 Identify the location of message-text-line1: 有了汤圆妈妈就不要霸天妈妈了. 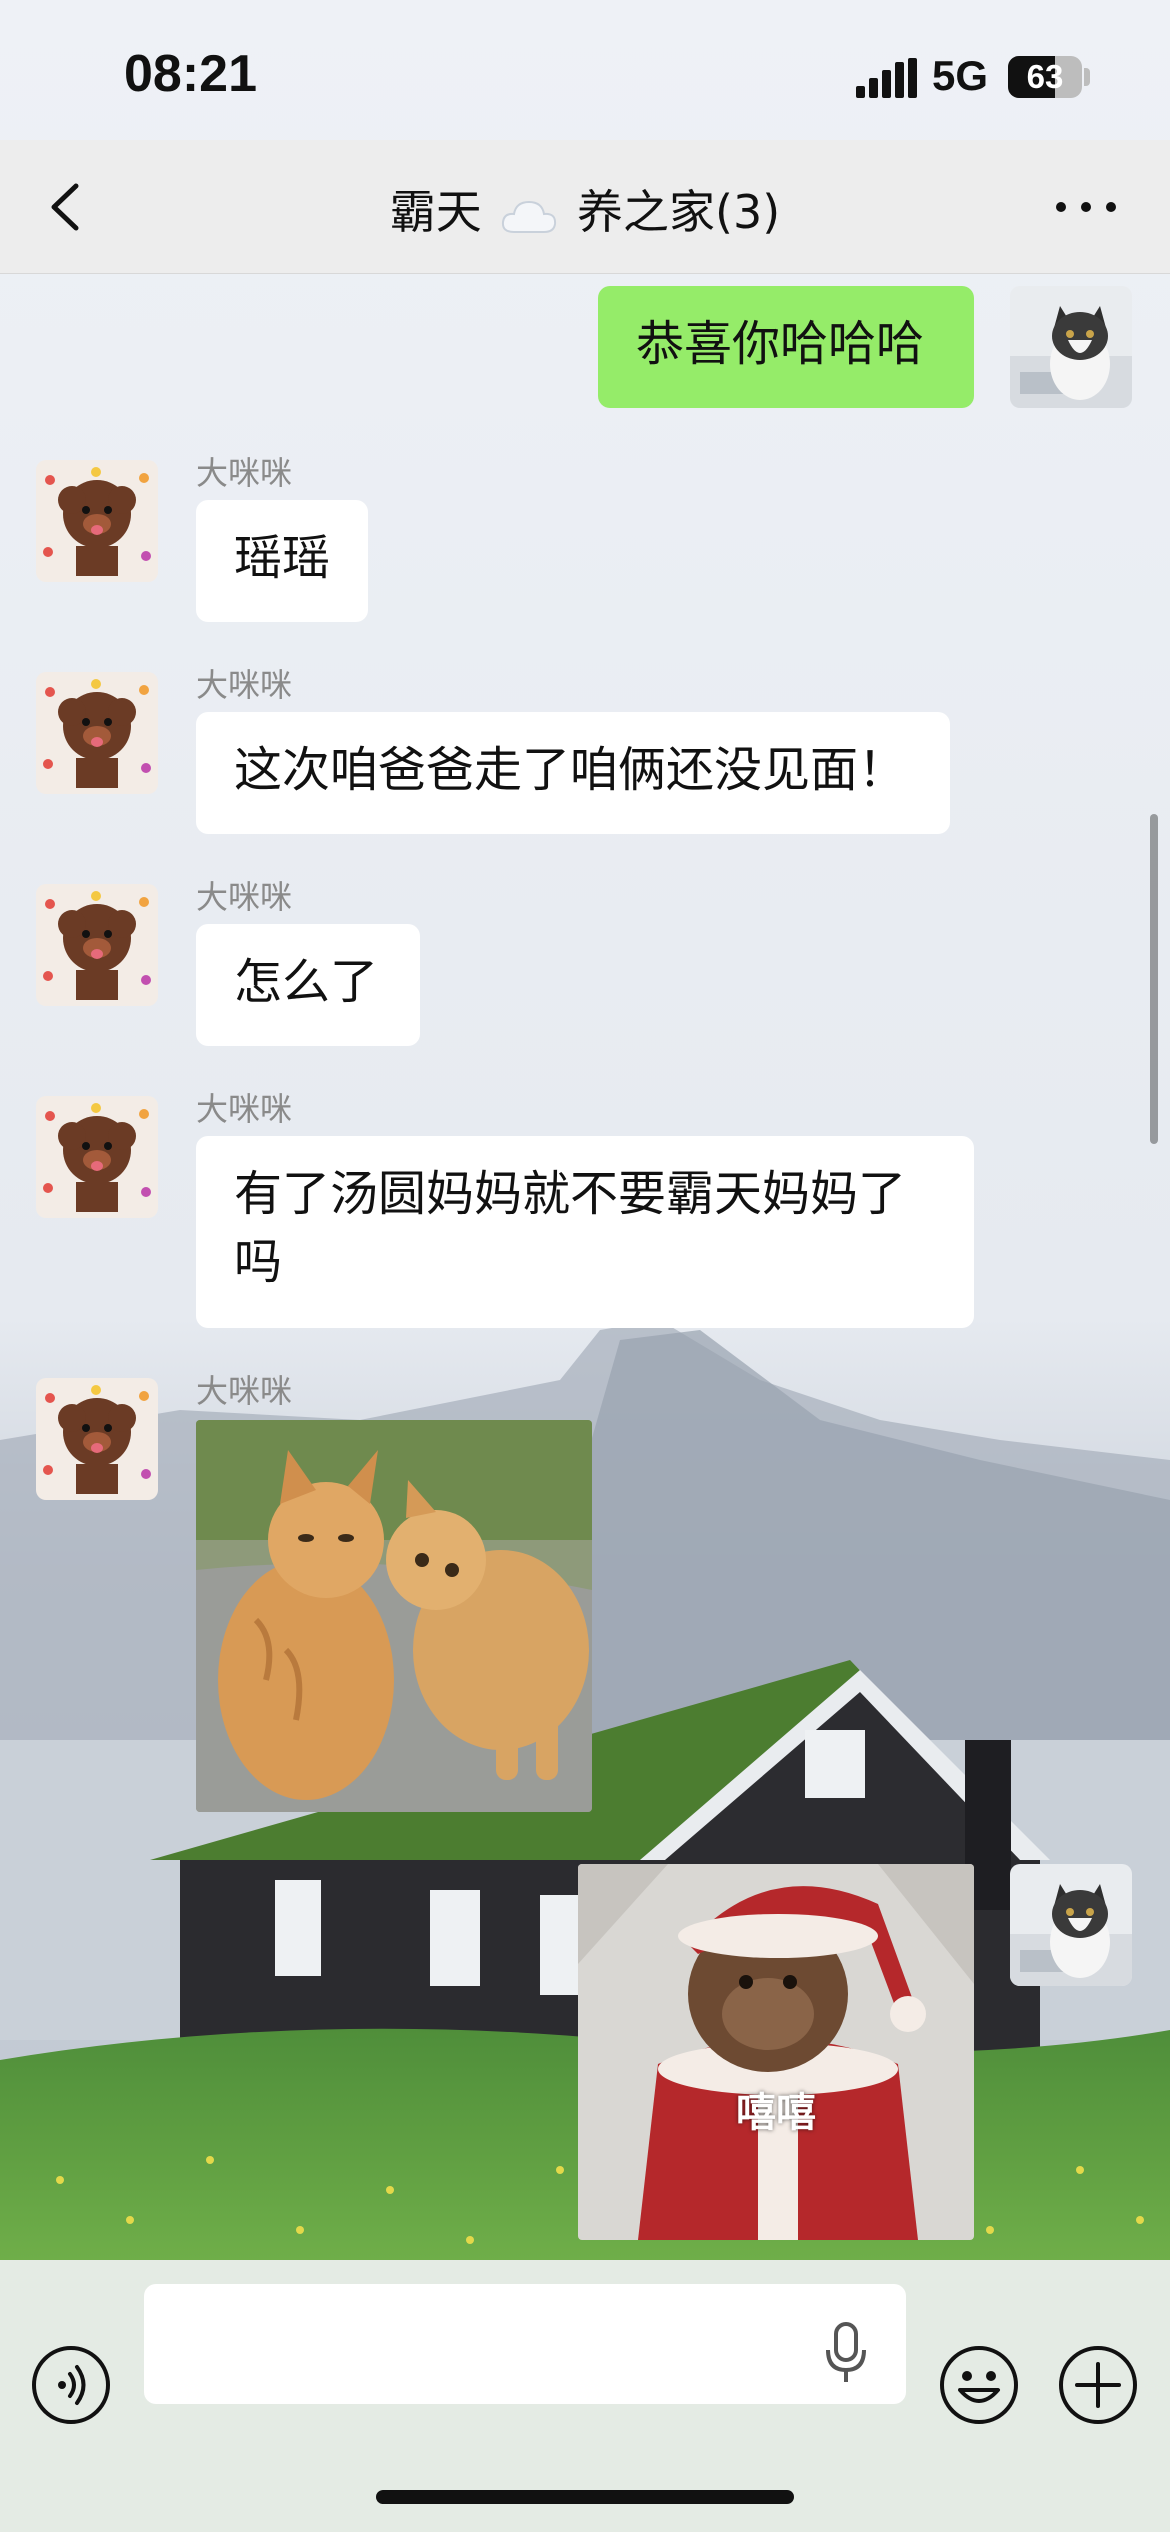
(570, 1194).